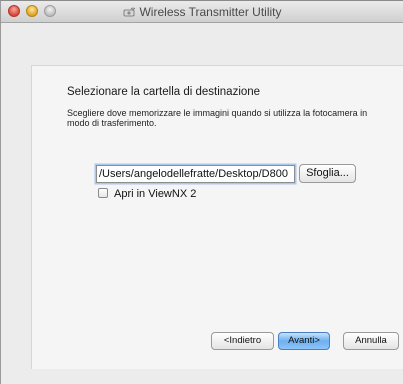 This screenshot has height=384, width=403. I want to click on open-viewnx-option: Apri in ViewNX 2, so click(147, 195).